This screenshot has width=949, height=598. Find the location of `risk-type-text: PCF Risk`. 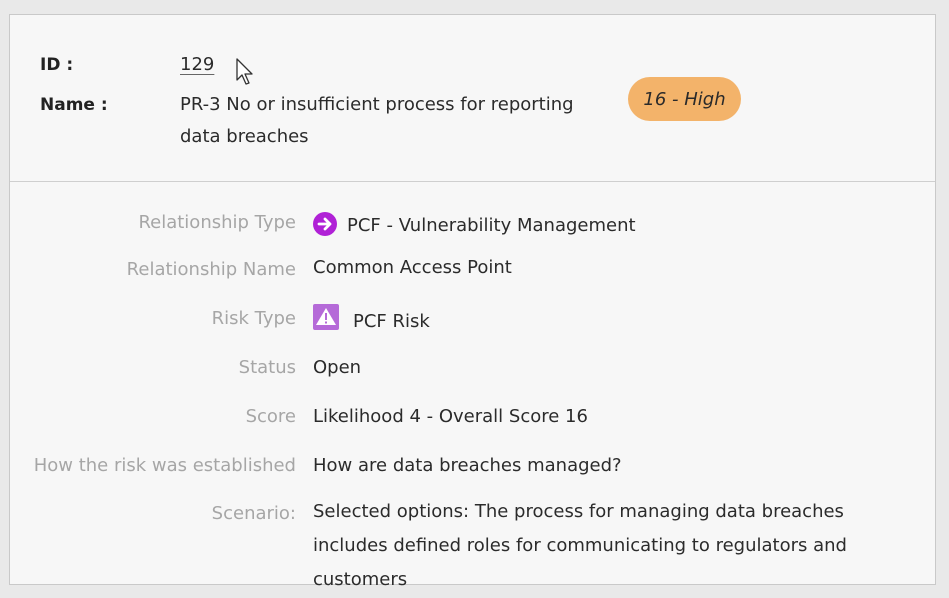

risk-type-text: PCF Risk is located at coordinates (391, 321).